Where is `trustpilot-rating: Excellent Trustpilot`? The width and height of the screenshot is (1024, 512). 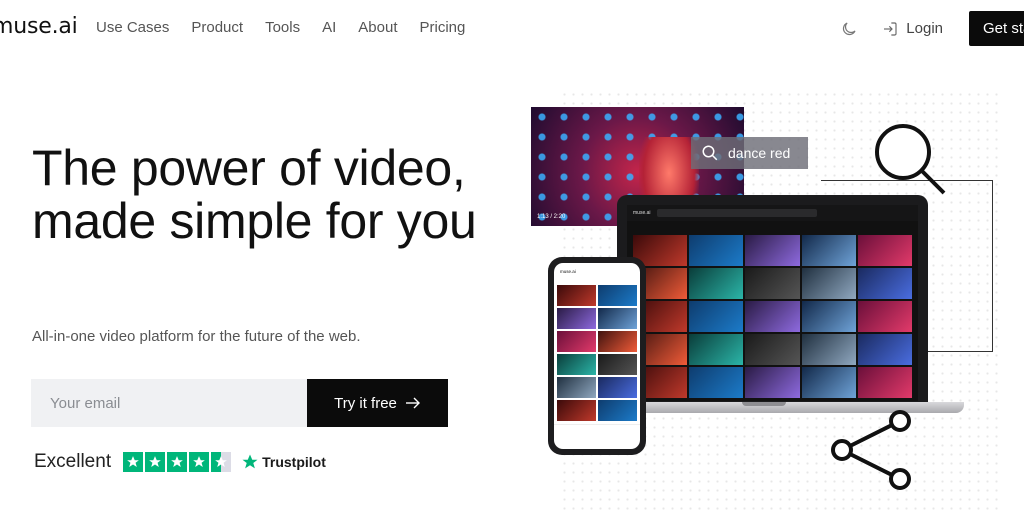 trustpilot-rating: Excellent Trustpilot is located at coordinates (180, 462).